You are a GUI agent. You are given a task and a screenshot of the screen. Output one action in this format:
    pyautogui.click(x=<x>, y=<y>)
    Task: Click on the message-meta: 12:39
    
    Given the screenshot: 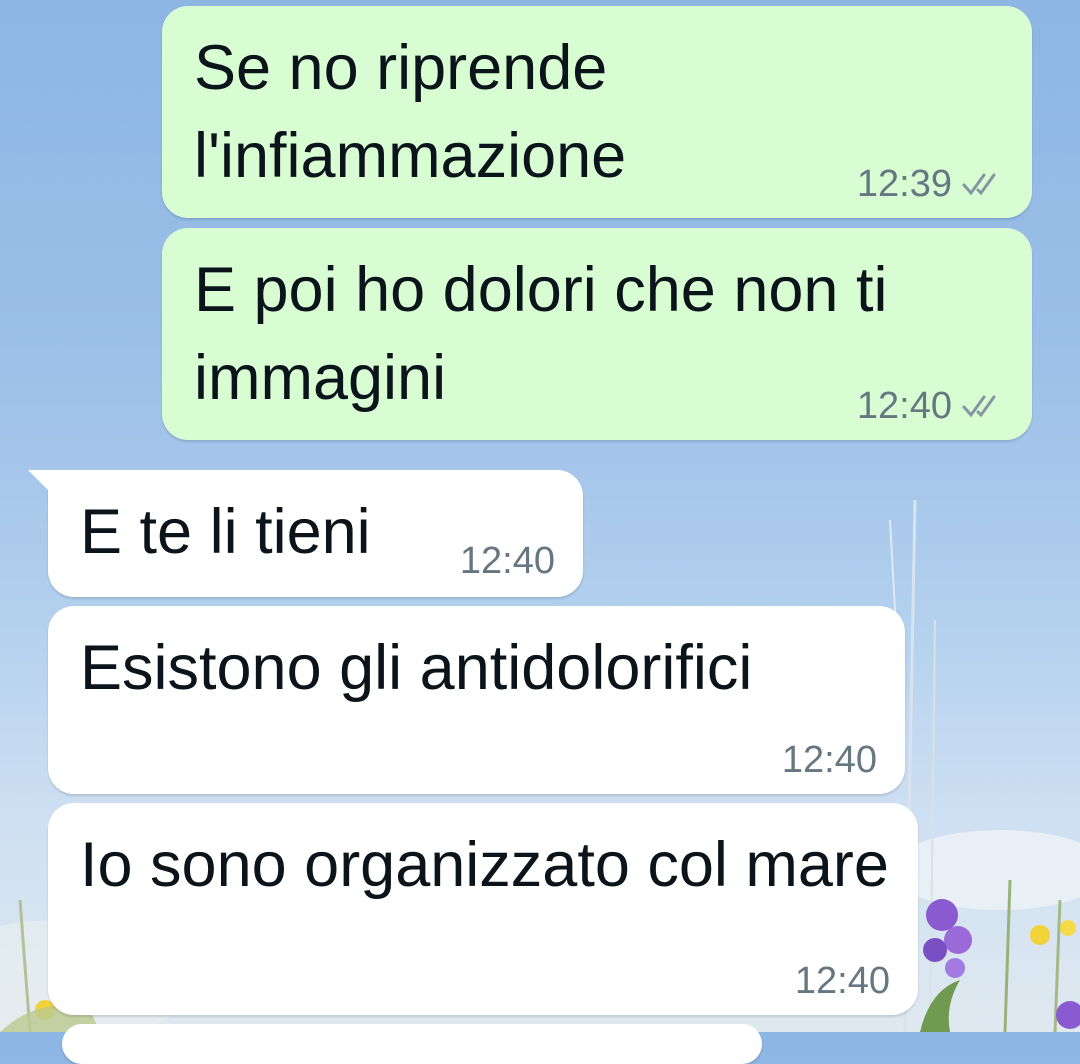 What is the action you would take?
    pyautogui.click(x=930, y=184)
    